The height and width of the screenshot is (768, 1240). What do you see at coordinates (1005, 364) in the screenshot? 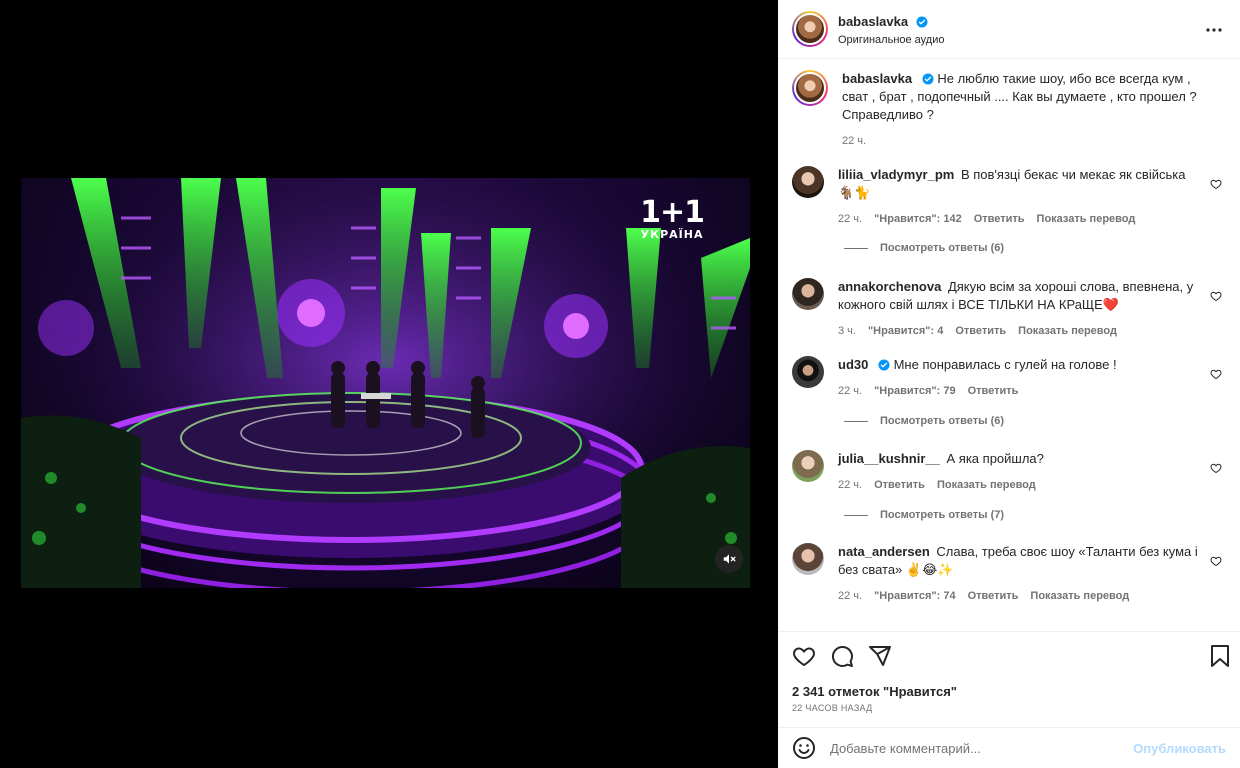
I see `comment-text: Мне понравилась с гулей на голове !` at bounding box center [1005, 364].